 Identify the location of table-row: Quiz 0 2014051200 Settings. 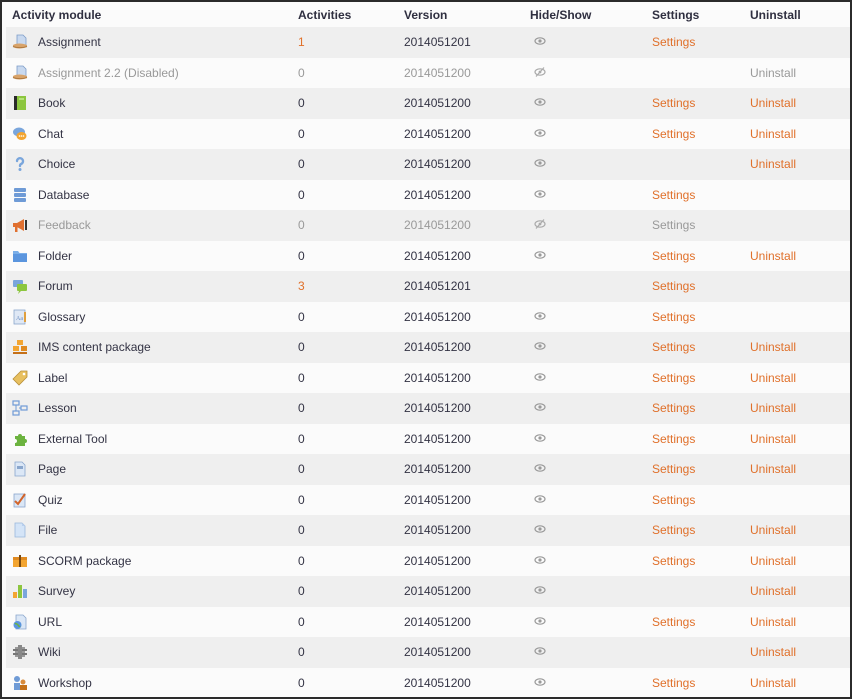
(428, 499).